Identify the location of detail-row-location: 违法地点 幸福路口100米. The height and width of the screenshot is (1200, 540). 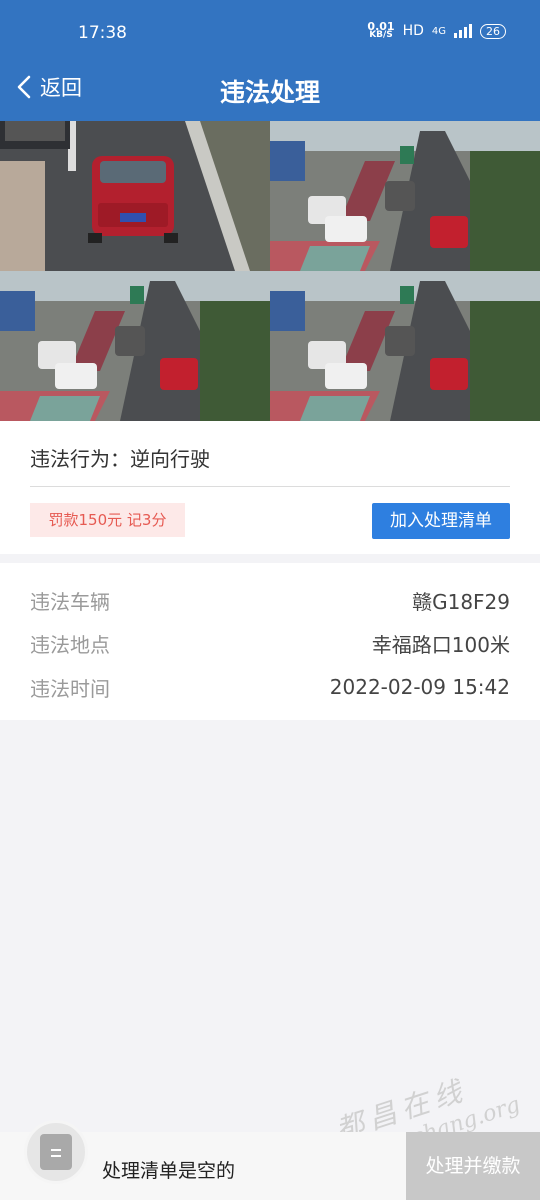
(270, 643).